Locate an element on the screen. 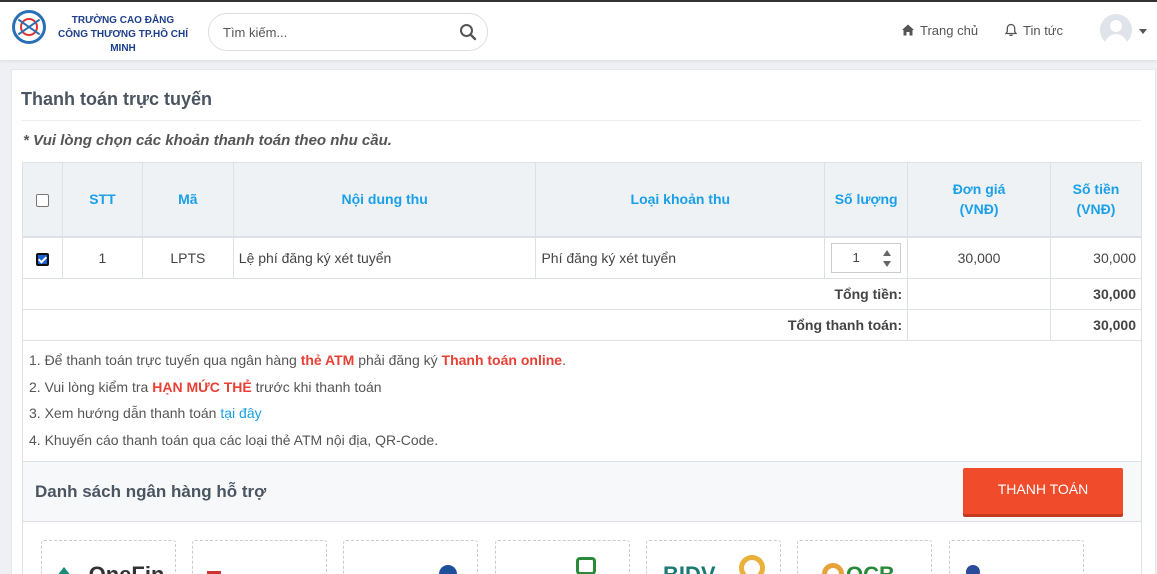  row-amount: 30,000 is located at coordinates (1096, 257).